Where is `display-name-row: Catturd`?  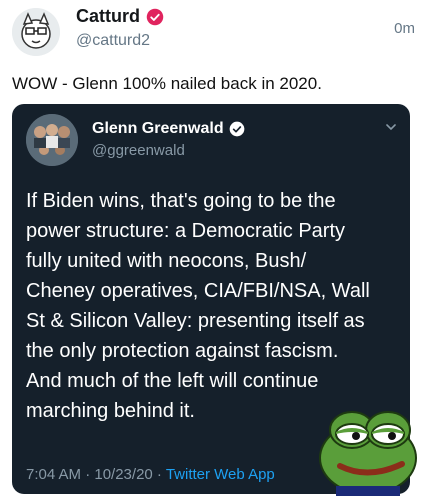 display-name-row: Catturd is located at coordinates (120, 16).